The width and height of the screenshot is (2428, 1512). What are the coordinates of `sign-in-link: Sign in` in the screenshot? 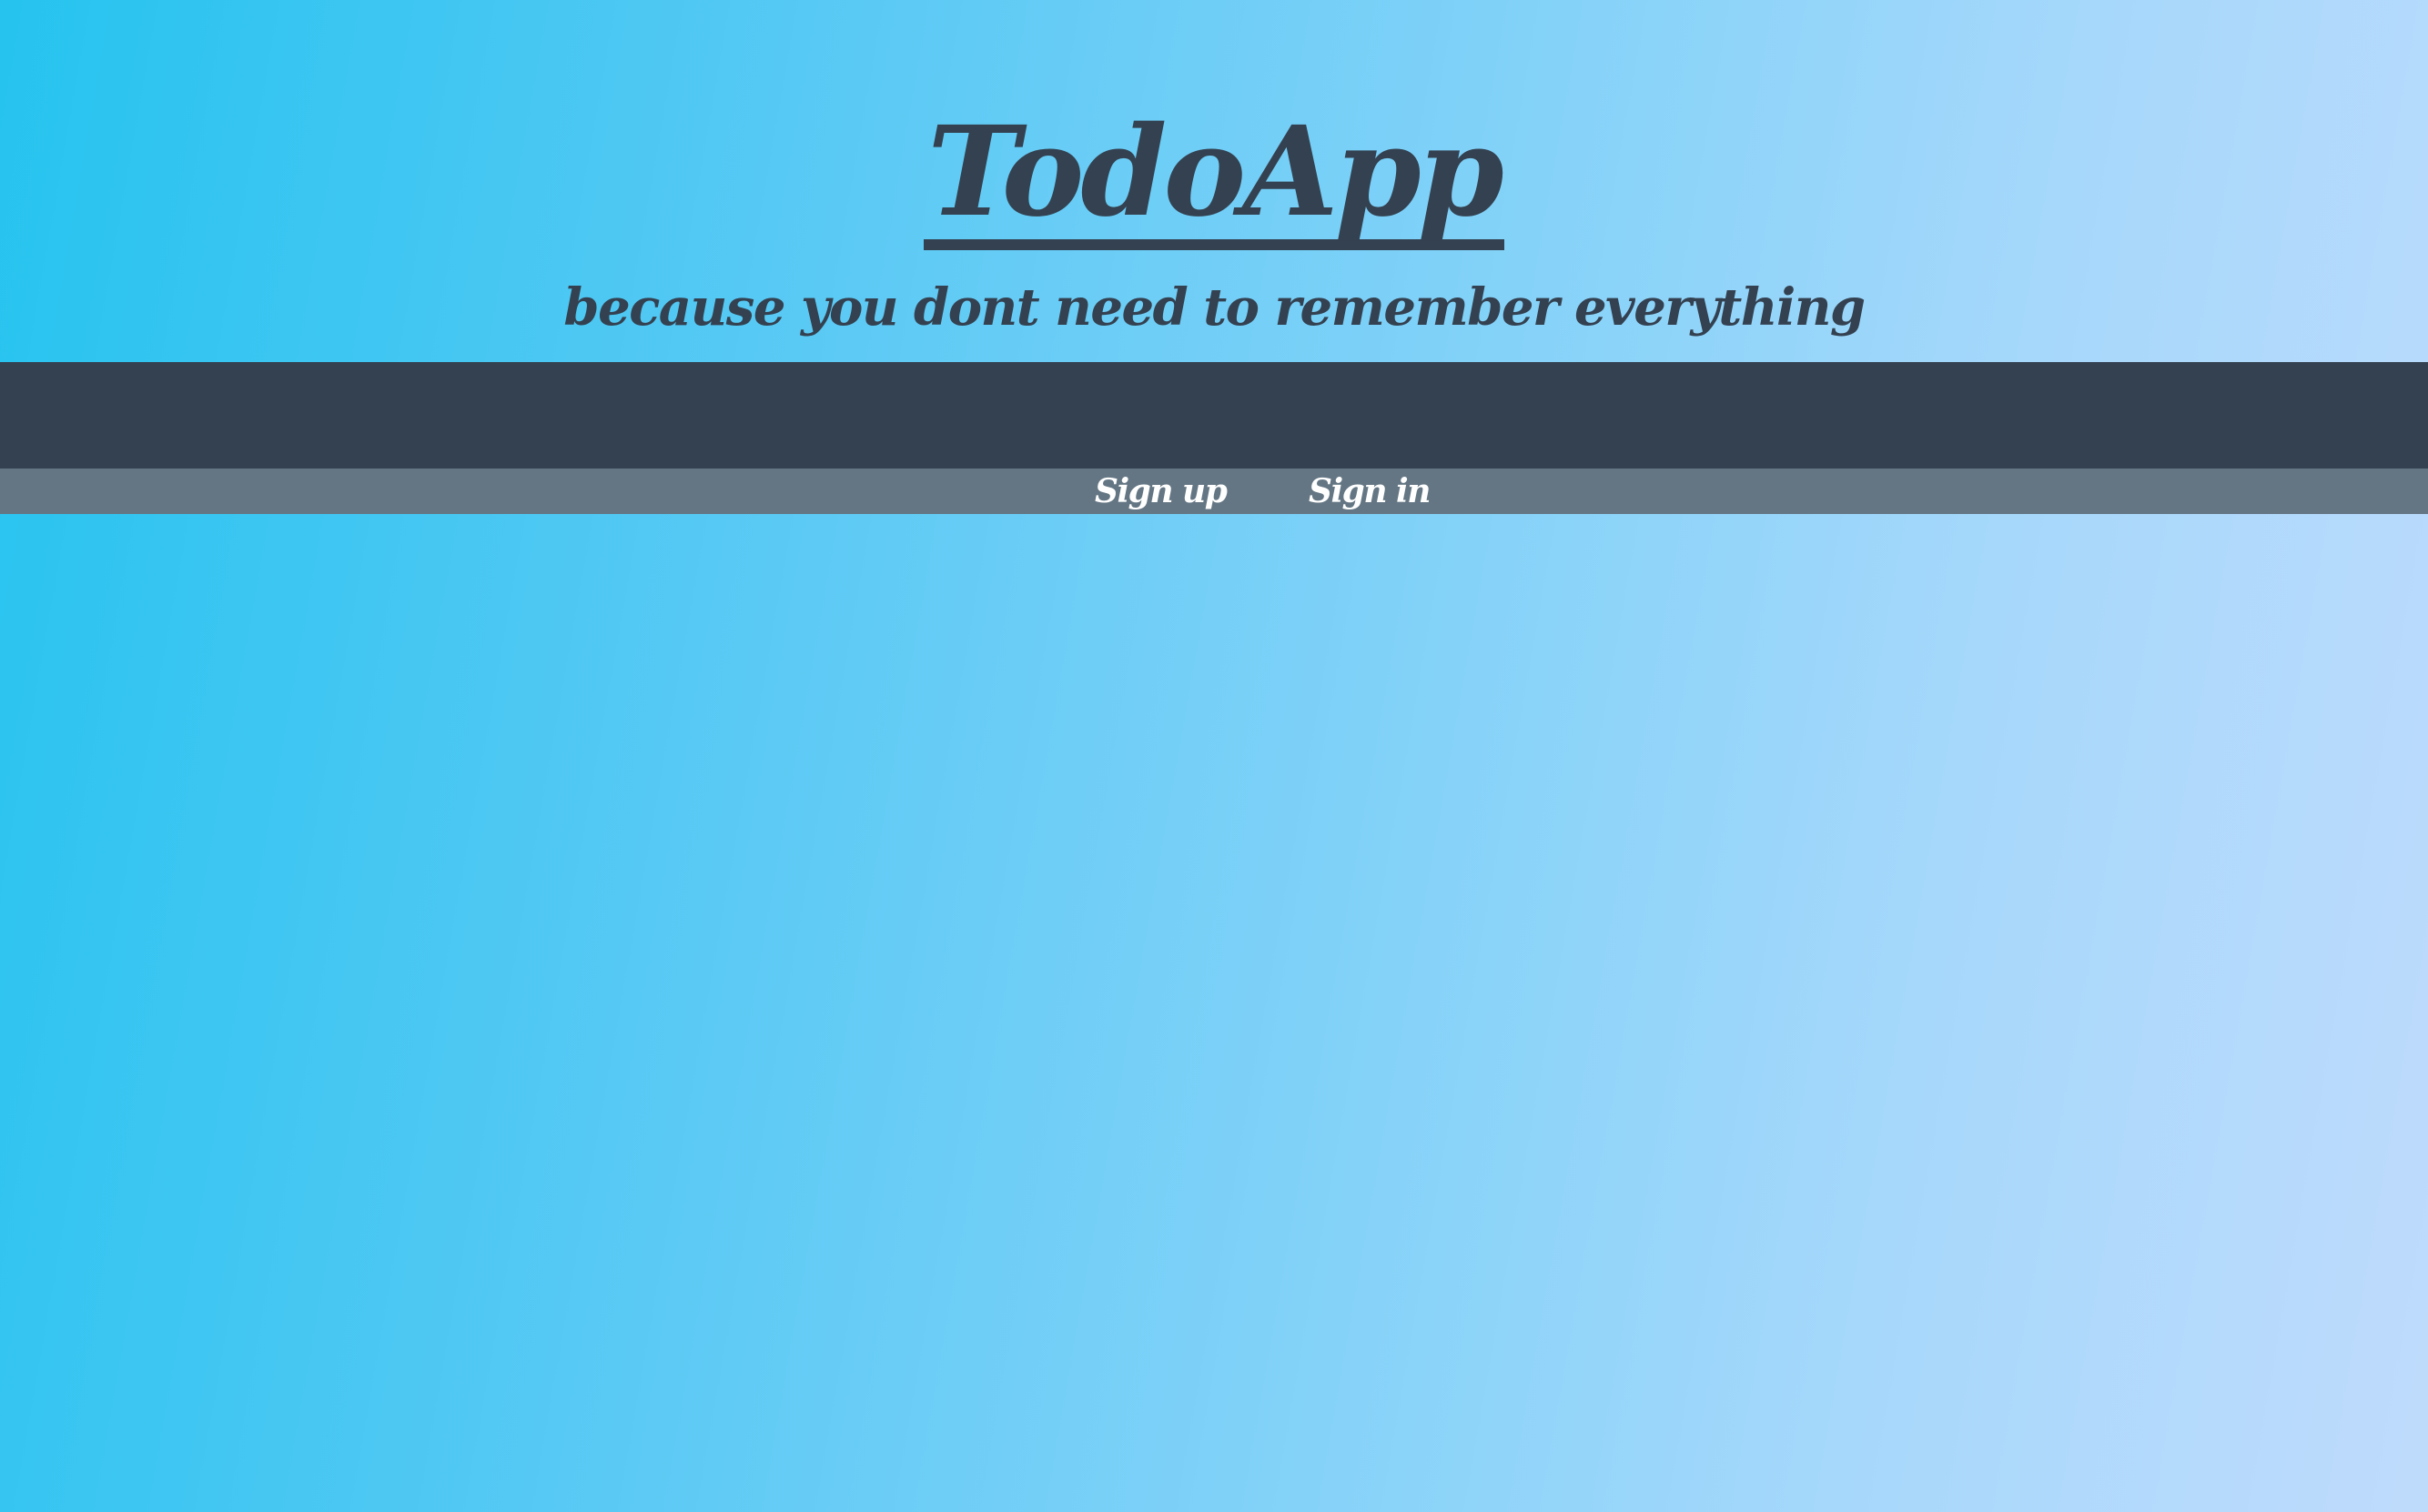 It's located at (1370, 492).